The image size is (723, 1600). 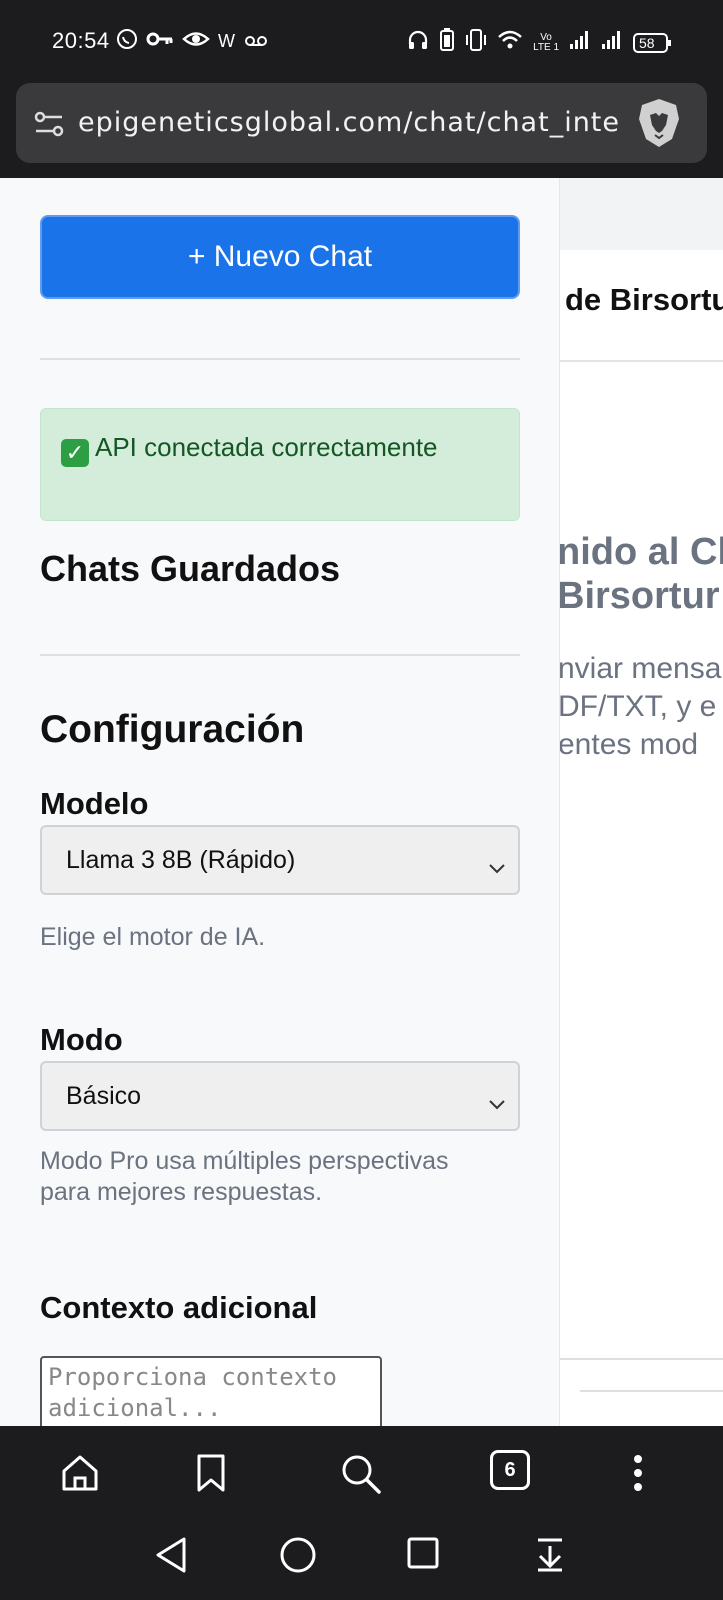 What do you see at coordinates (280, 359) in the screenshot?
I see `sidebar-divider` at bounding box center [280, 359].